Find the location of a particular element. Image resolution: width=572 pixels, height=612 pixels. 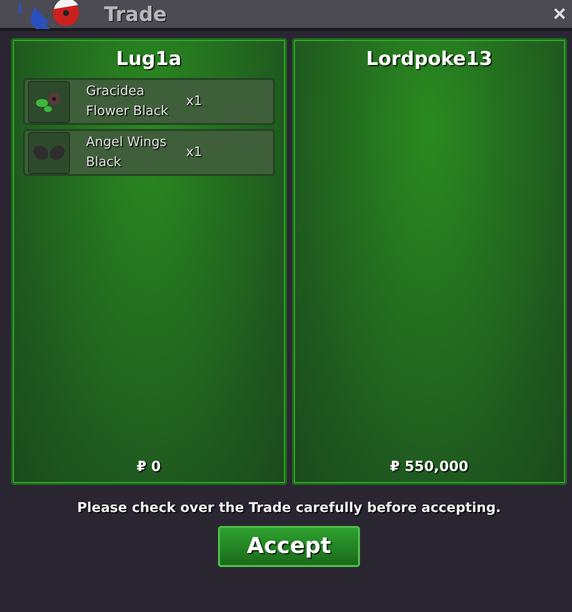

close-button: × is located at coordinates (559, 14).